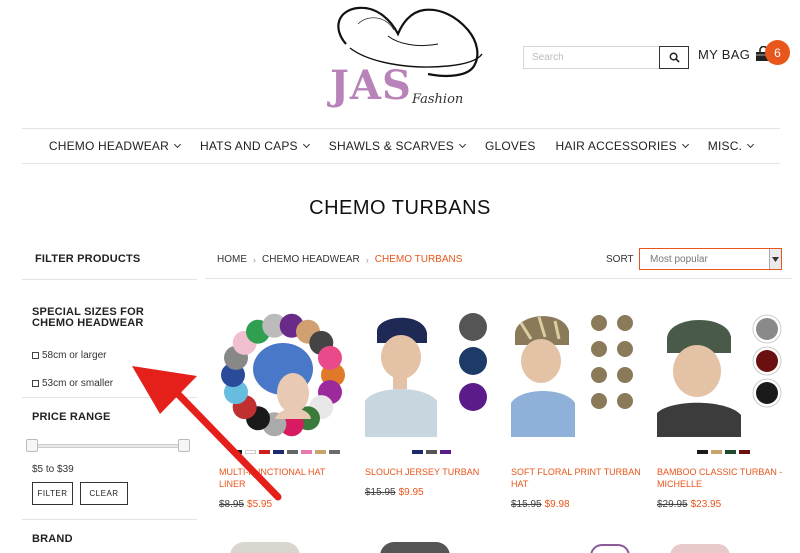  What do you see at coordinates (108, 146) in the screenshot?
I see `nav-item-label: CHEMO HEADWEAR` at bounding box center [108, 146].